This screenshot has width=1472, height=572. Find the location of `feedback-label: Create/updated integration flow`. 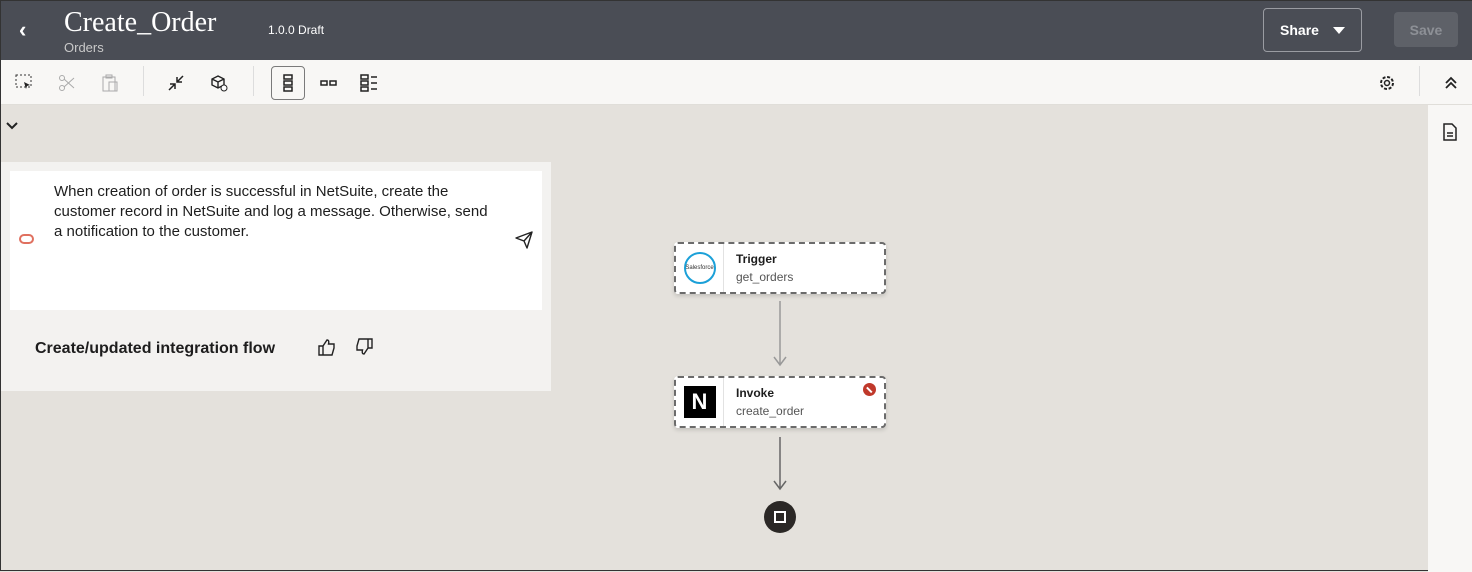

feedback-label: Create/updated integration flow is located at coordinates (155, 348).